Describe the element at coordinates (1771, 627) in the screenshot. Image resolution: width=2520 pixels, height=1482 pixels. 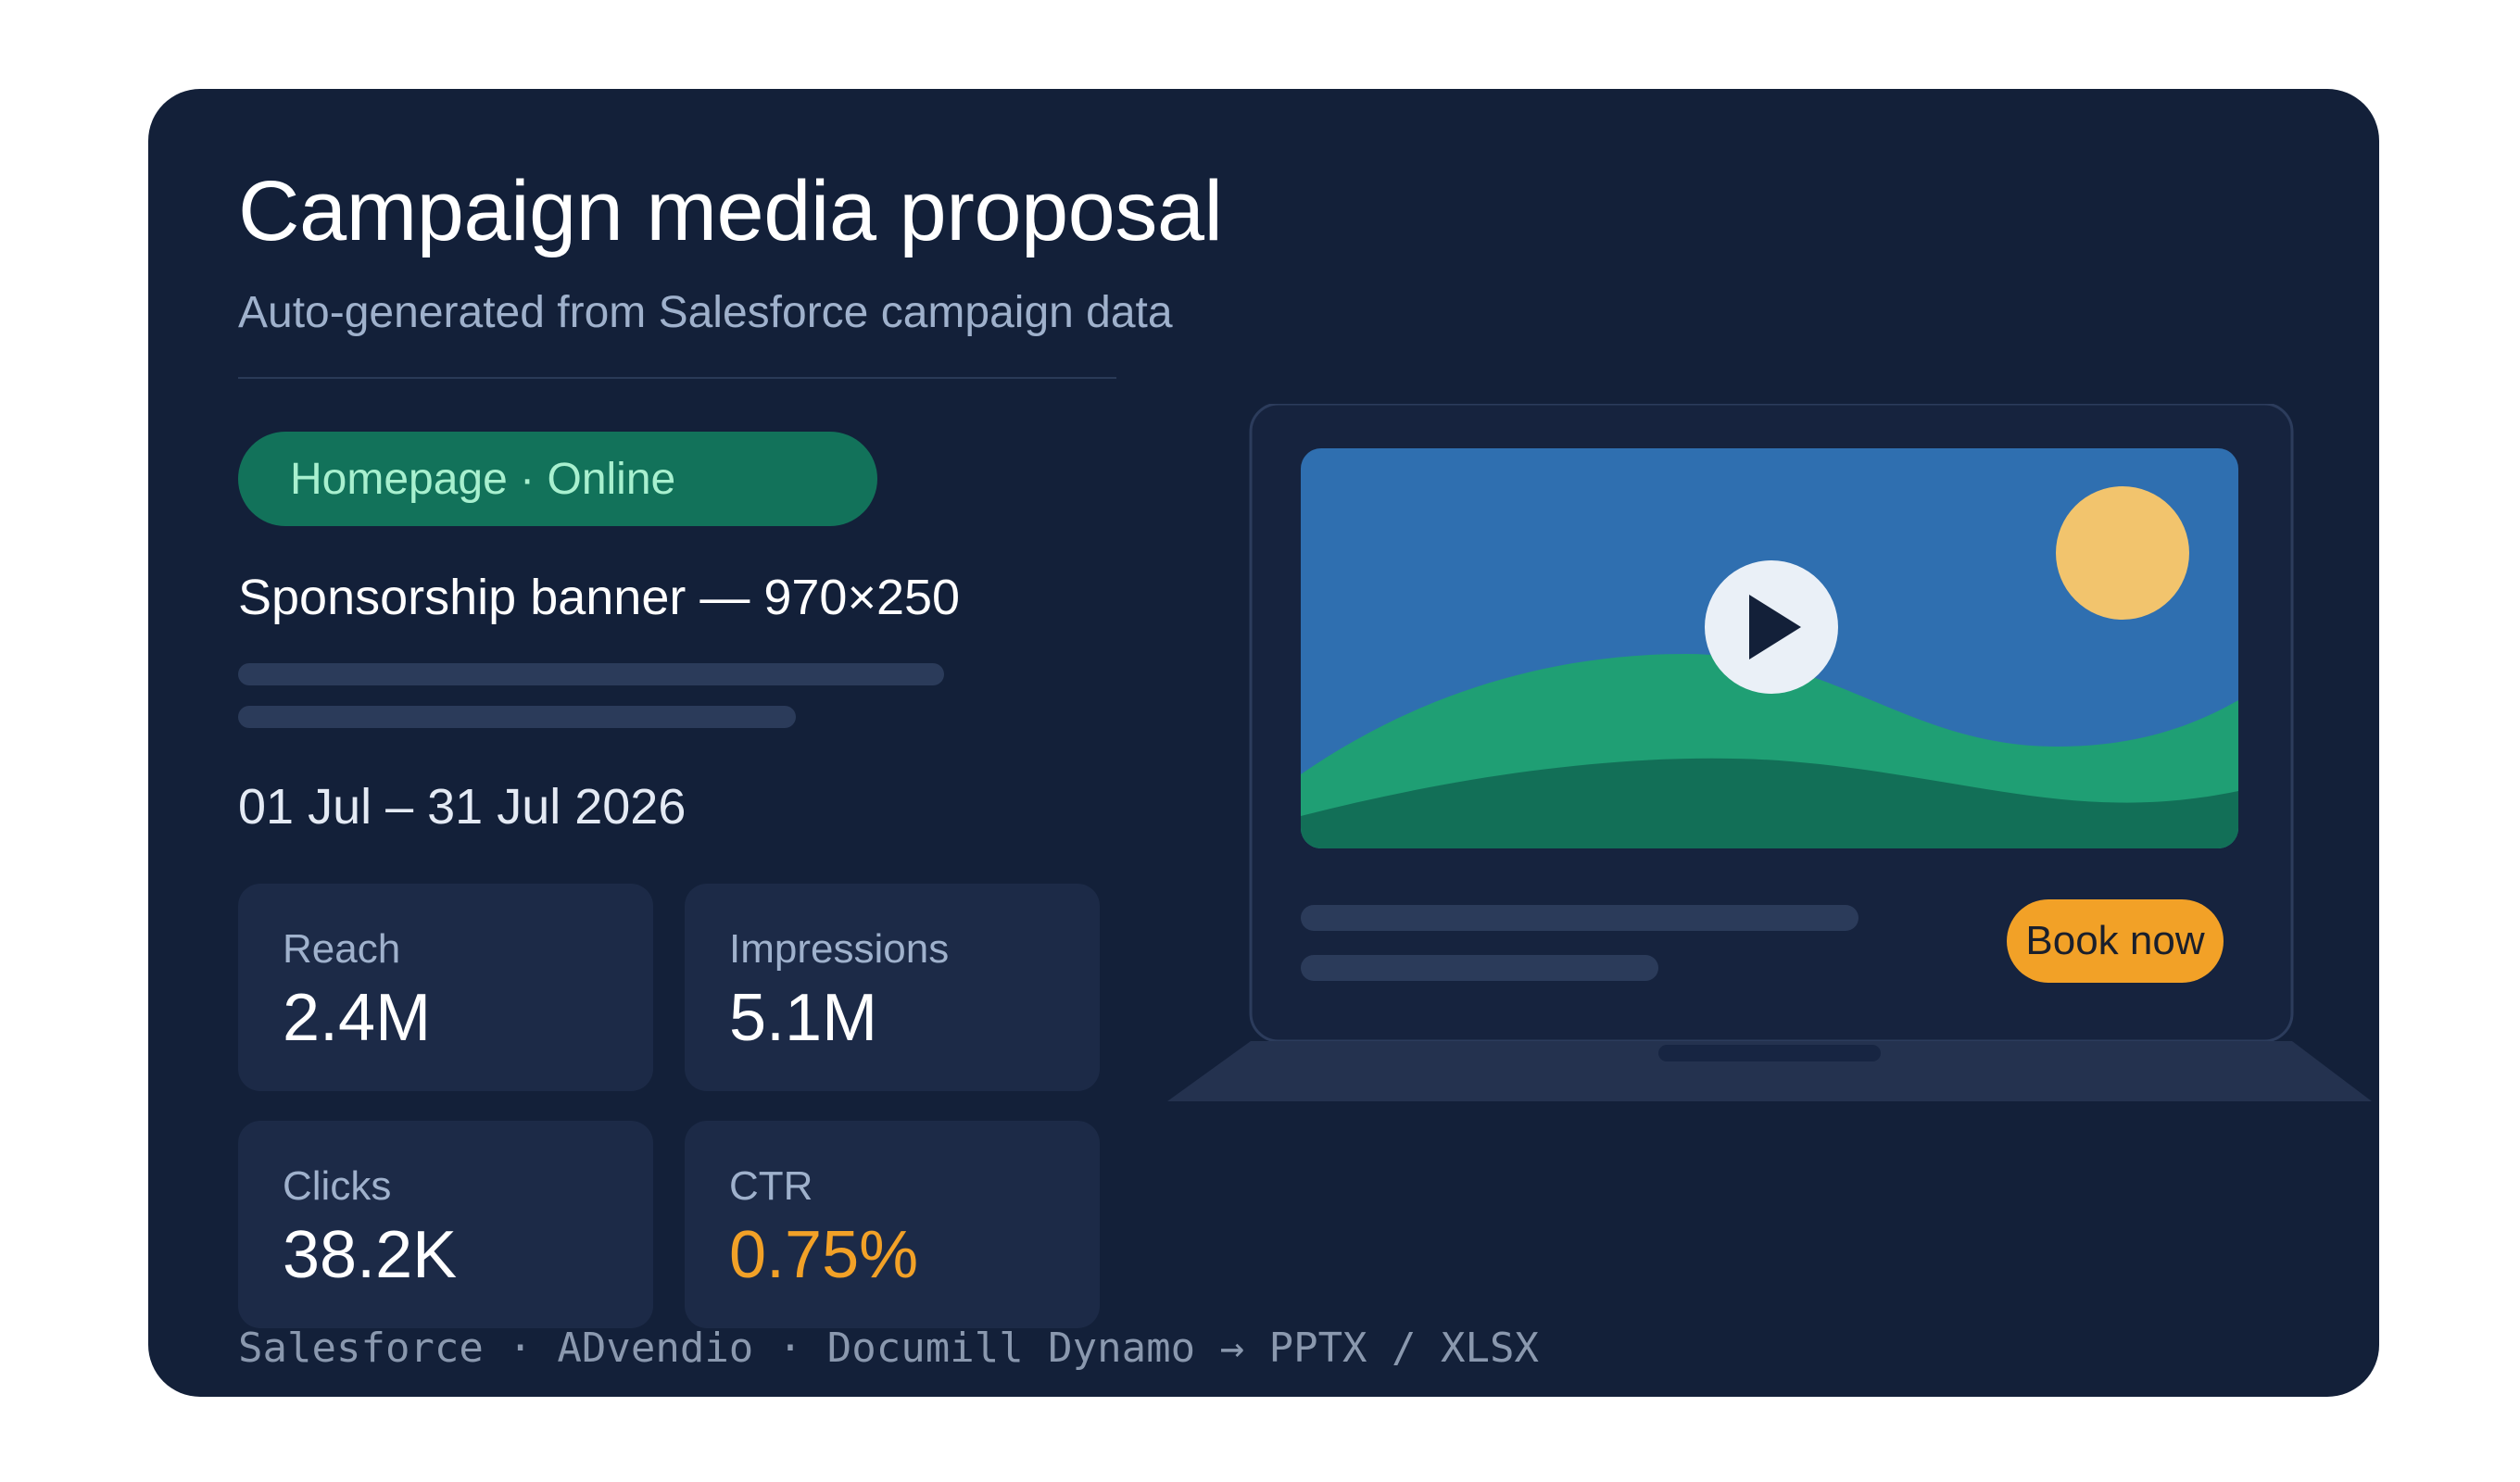
I see `play-button` at that location.